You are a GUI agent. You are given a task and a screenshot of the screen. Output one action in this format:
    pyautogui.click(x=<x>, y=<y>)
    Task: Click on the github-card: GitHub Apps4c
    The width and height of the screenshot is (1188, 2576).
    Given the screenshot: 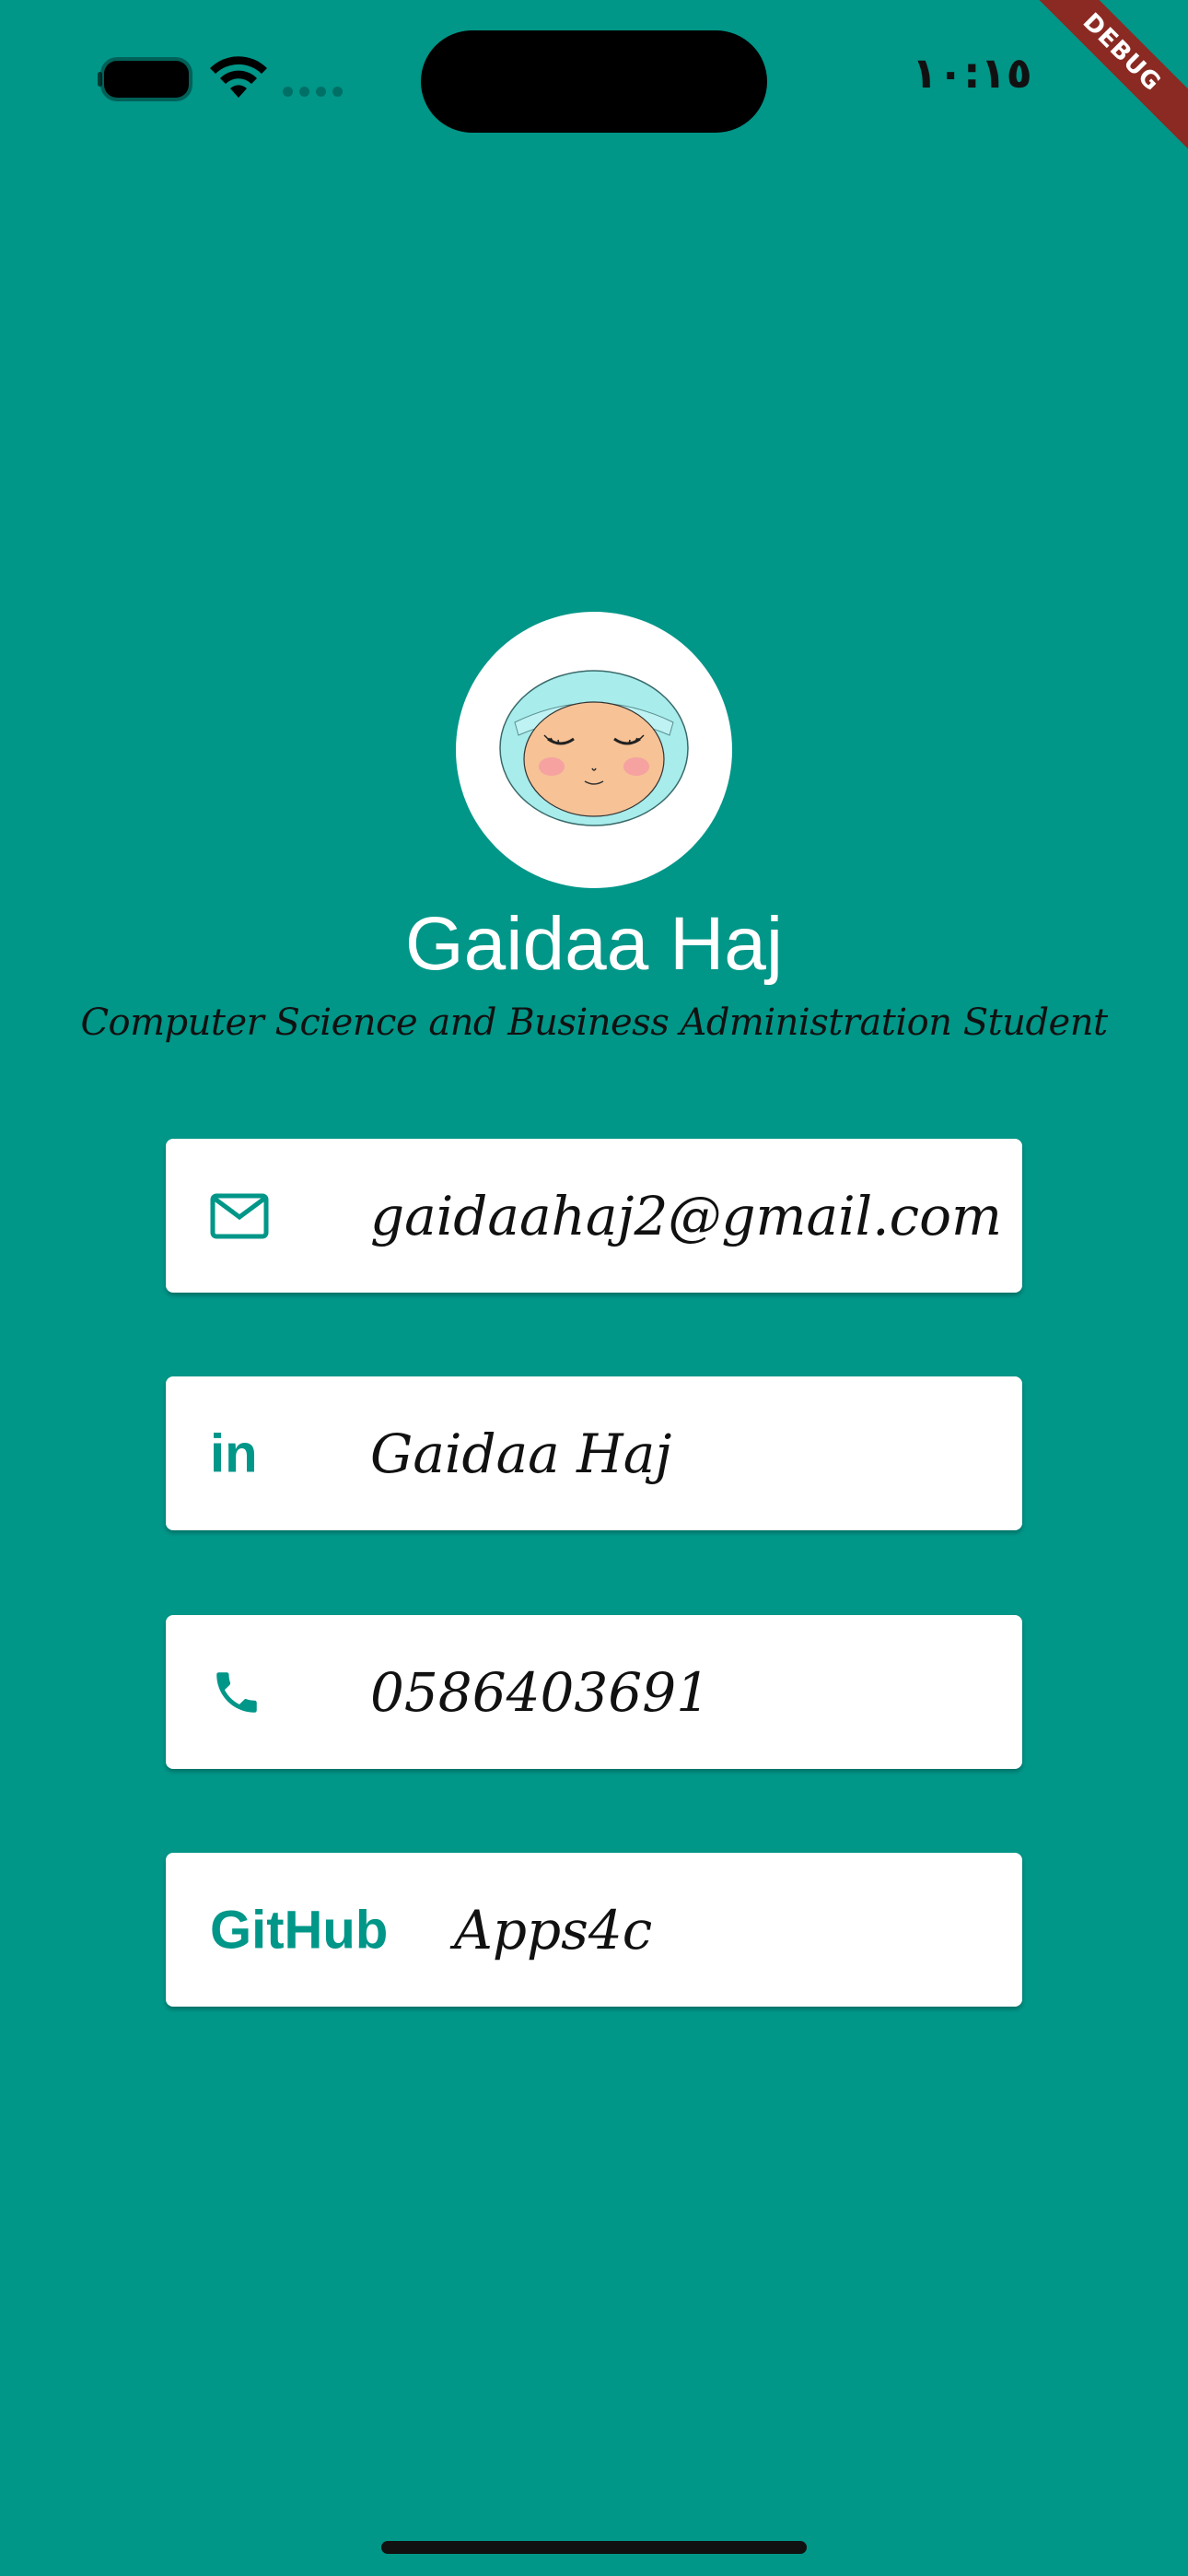 What is the action you would take?
    pyautogui.click(x=594, y=1930)
    